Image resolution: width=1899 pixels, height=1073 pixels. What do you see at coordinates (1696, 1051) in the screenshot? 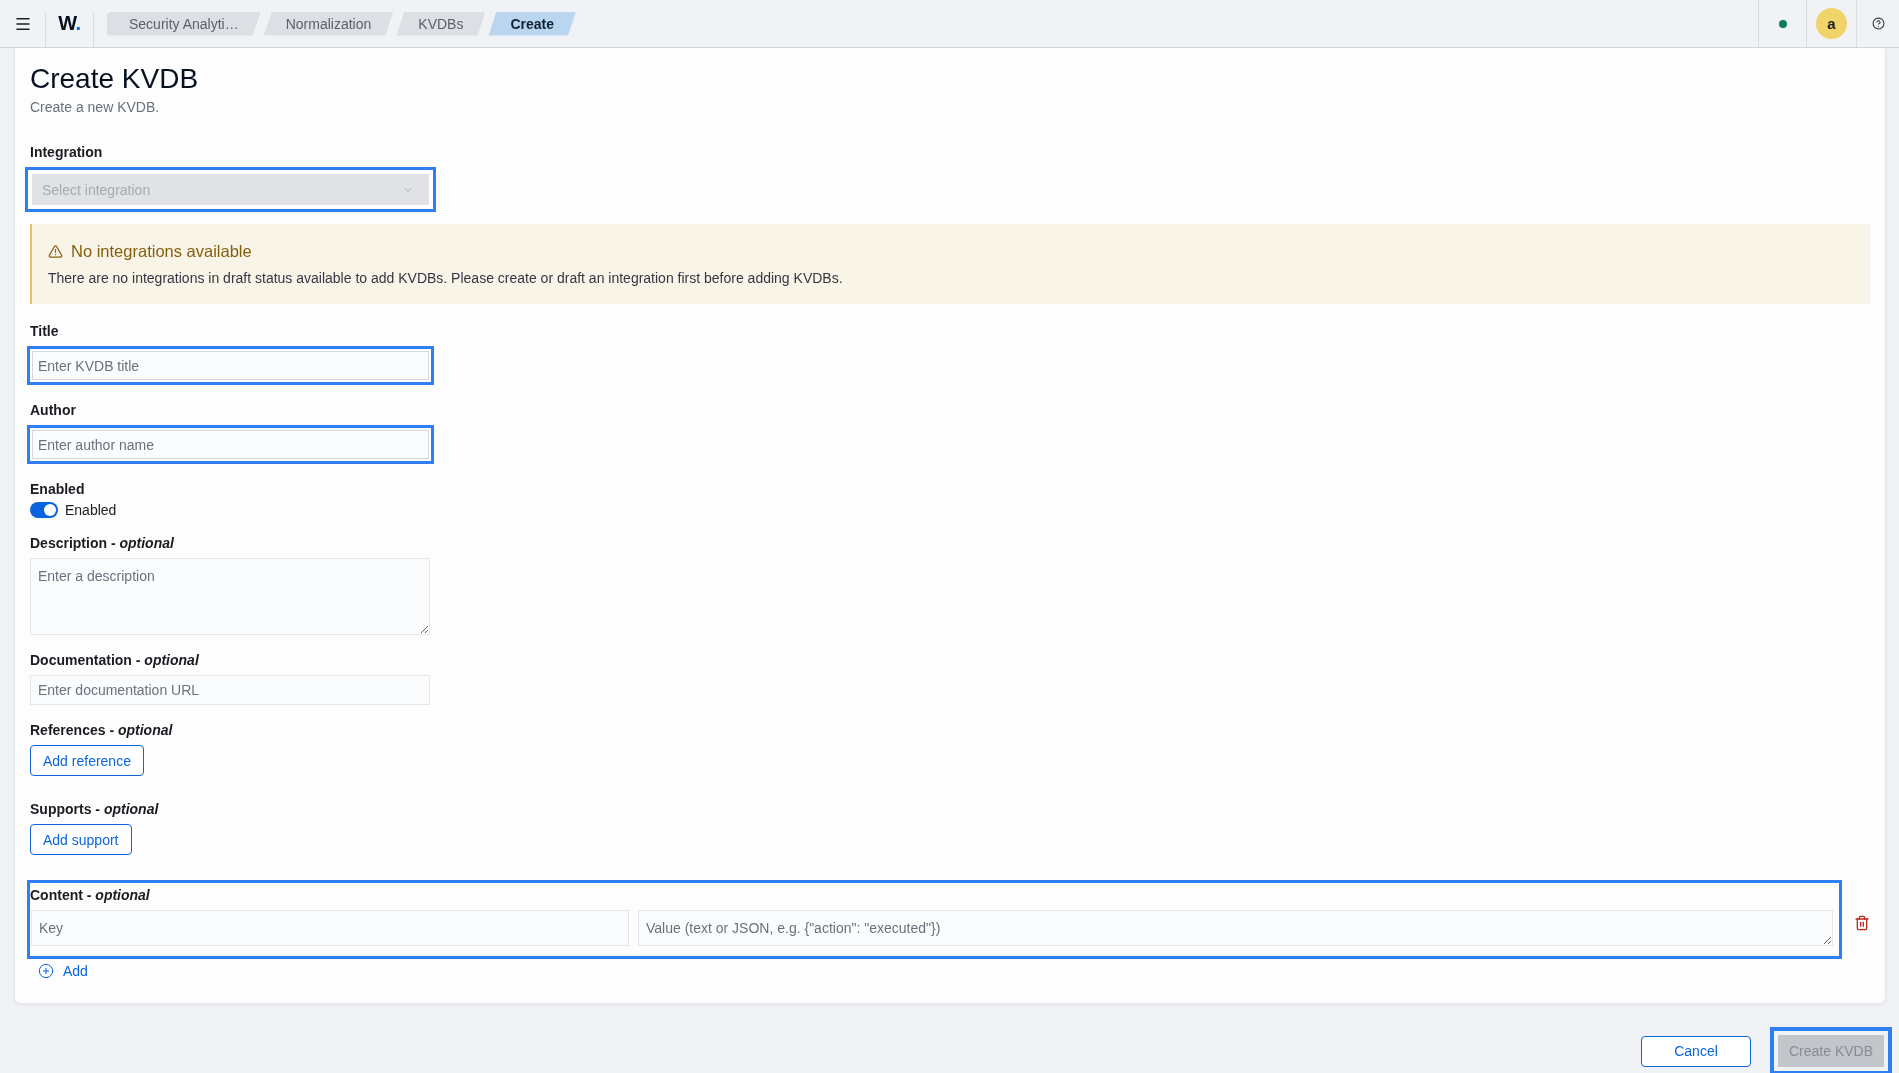
I see `cancel-button: Cancel` at bounding box center [1696, 1051].